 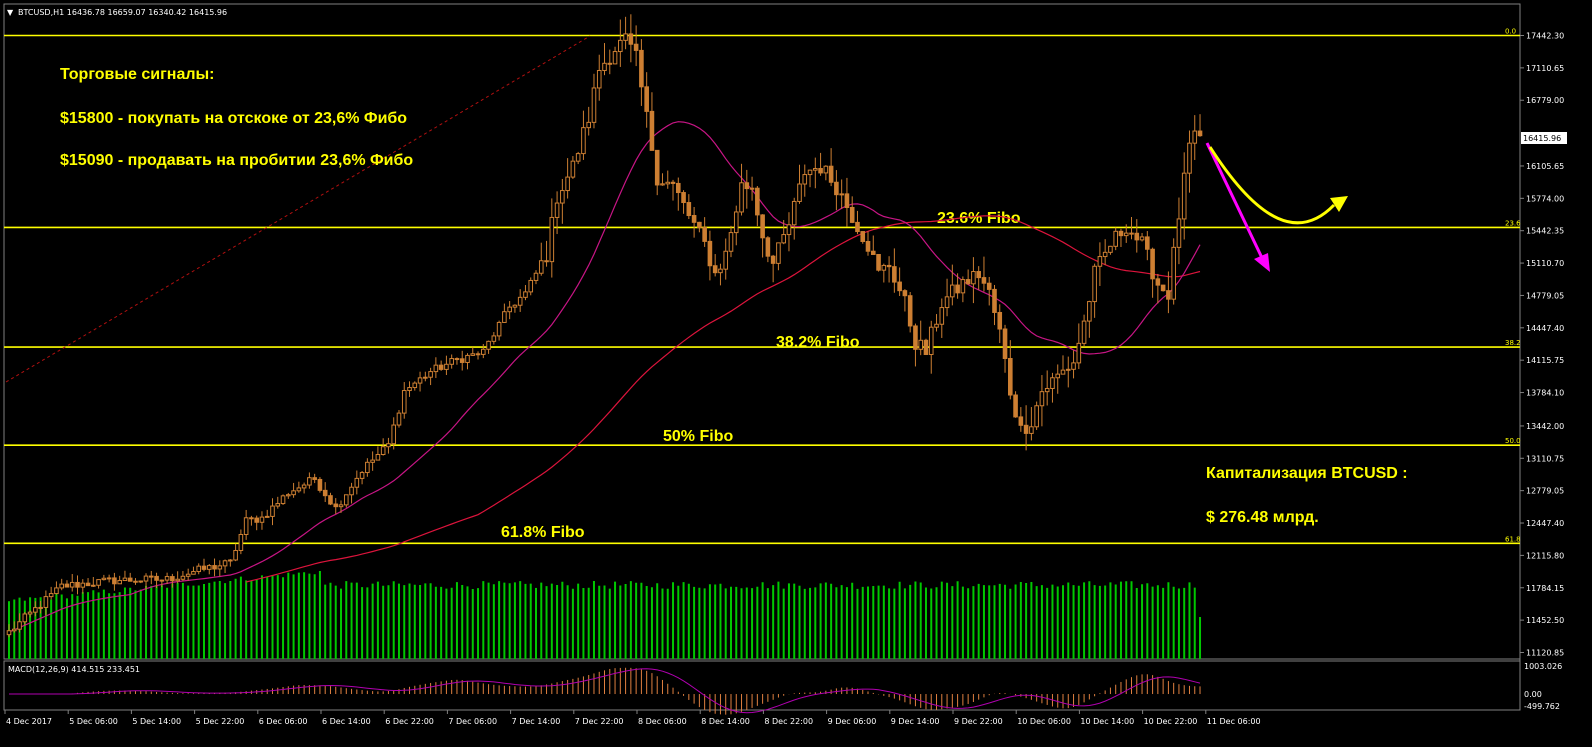 I want to click on fib-tag-50-0: 50.0, so click(x=1513, y=441).